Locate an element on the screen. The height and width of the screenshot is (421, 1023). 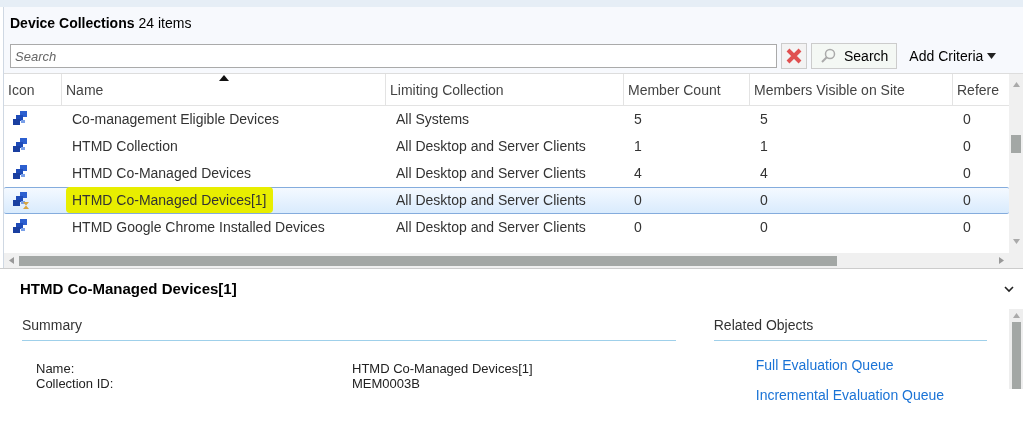
search-field: Search is located at coordinates (393, 56).